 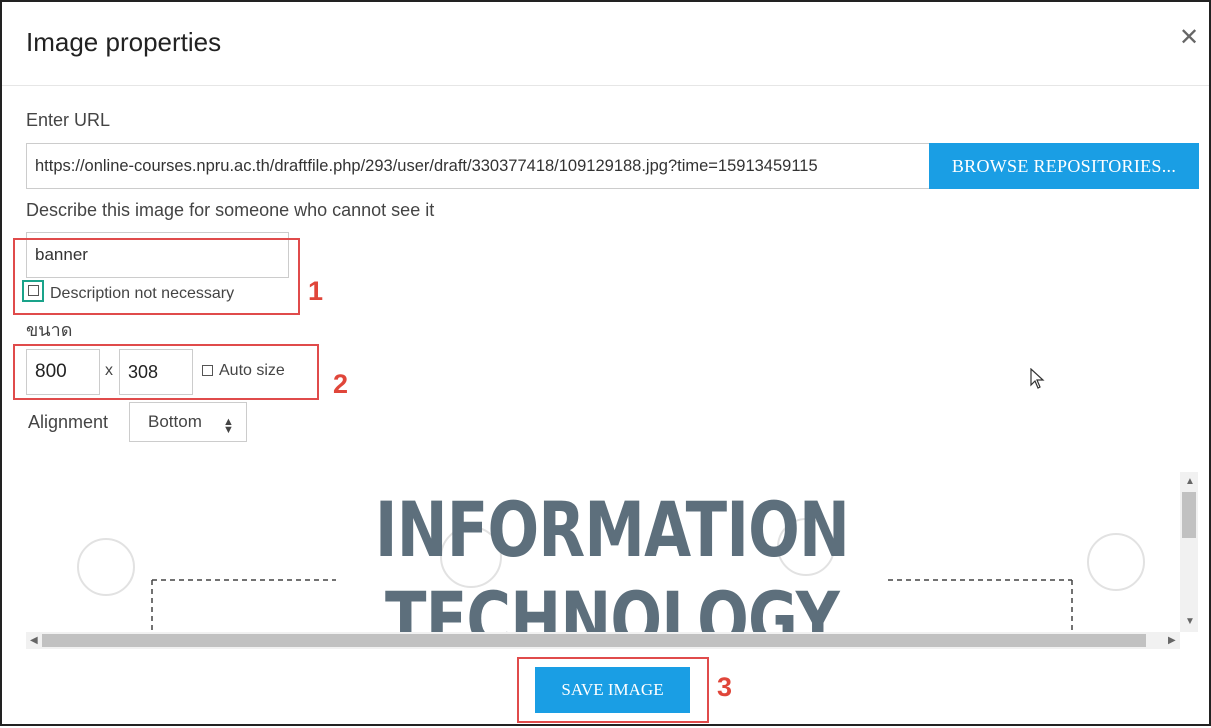 I want to click on alignment-label: Alignment, so click(x=68, y=422).